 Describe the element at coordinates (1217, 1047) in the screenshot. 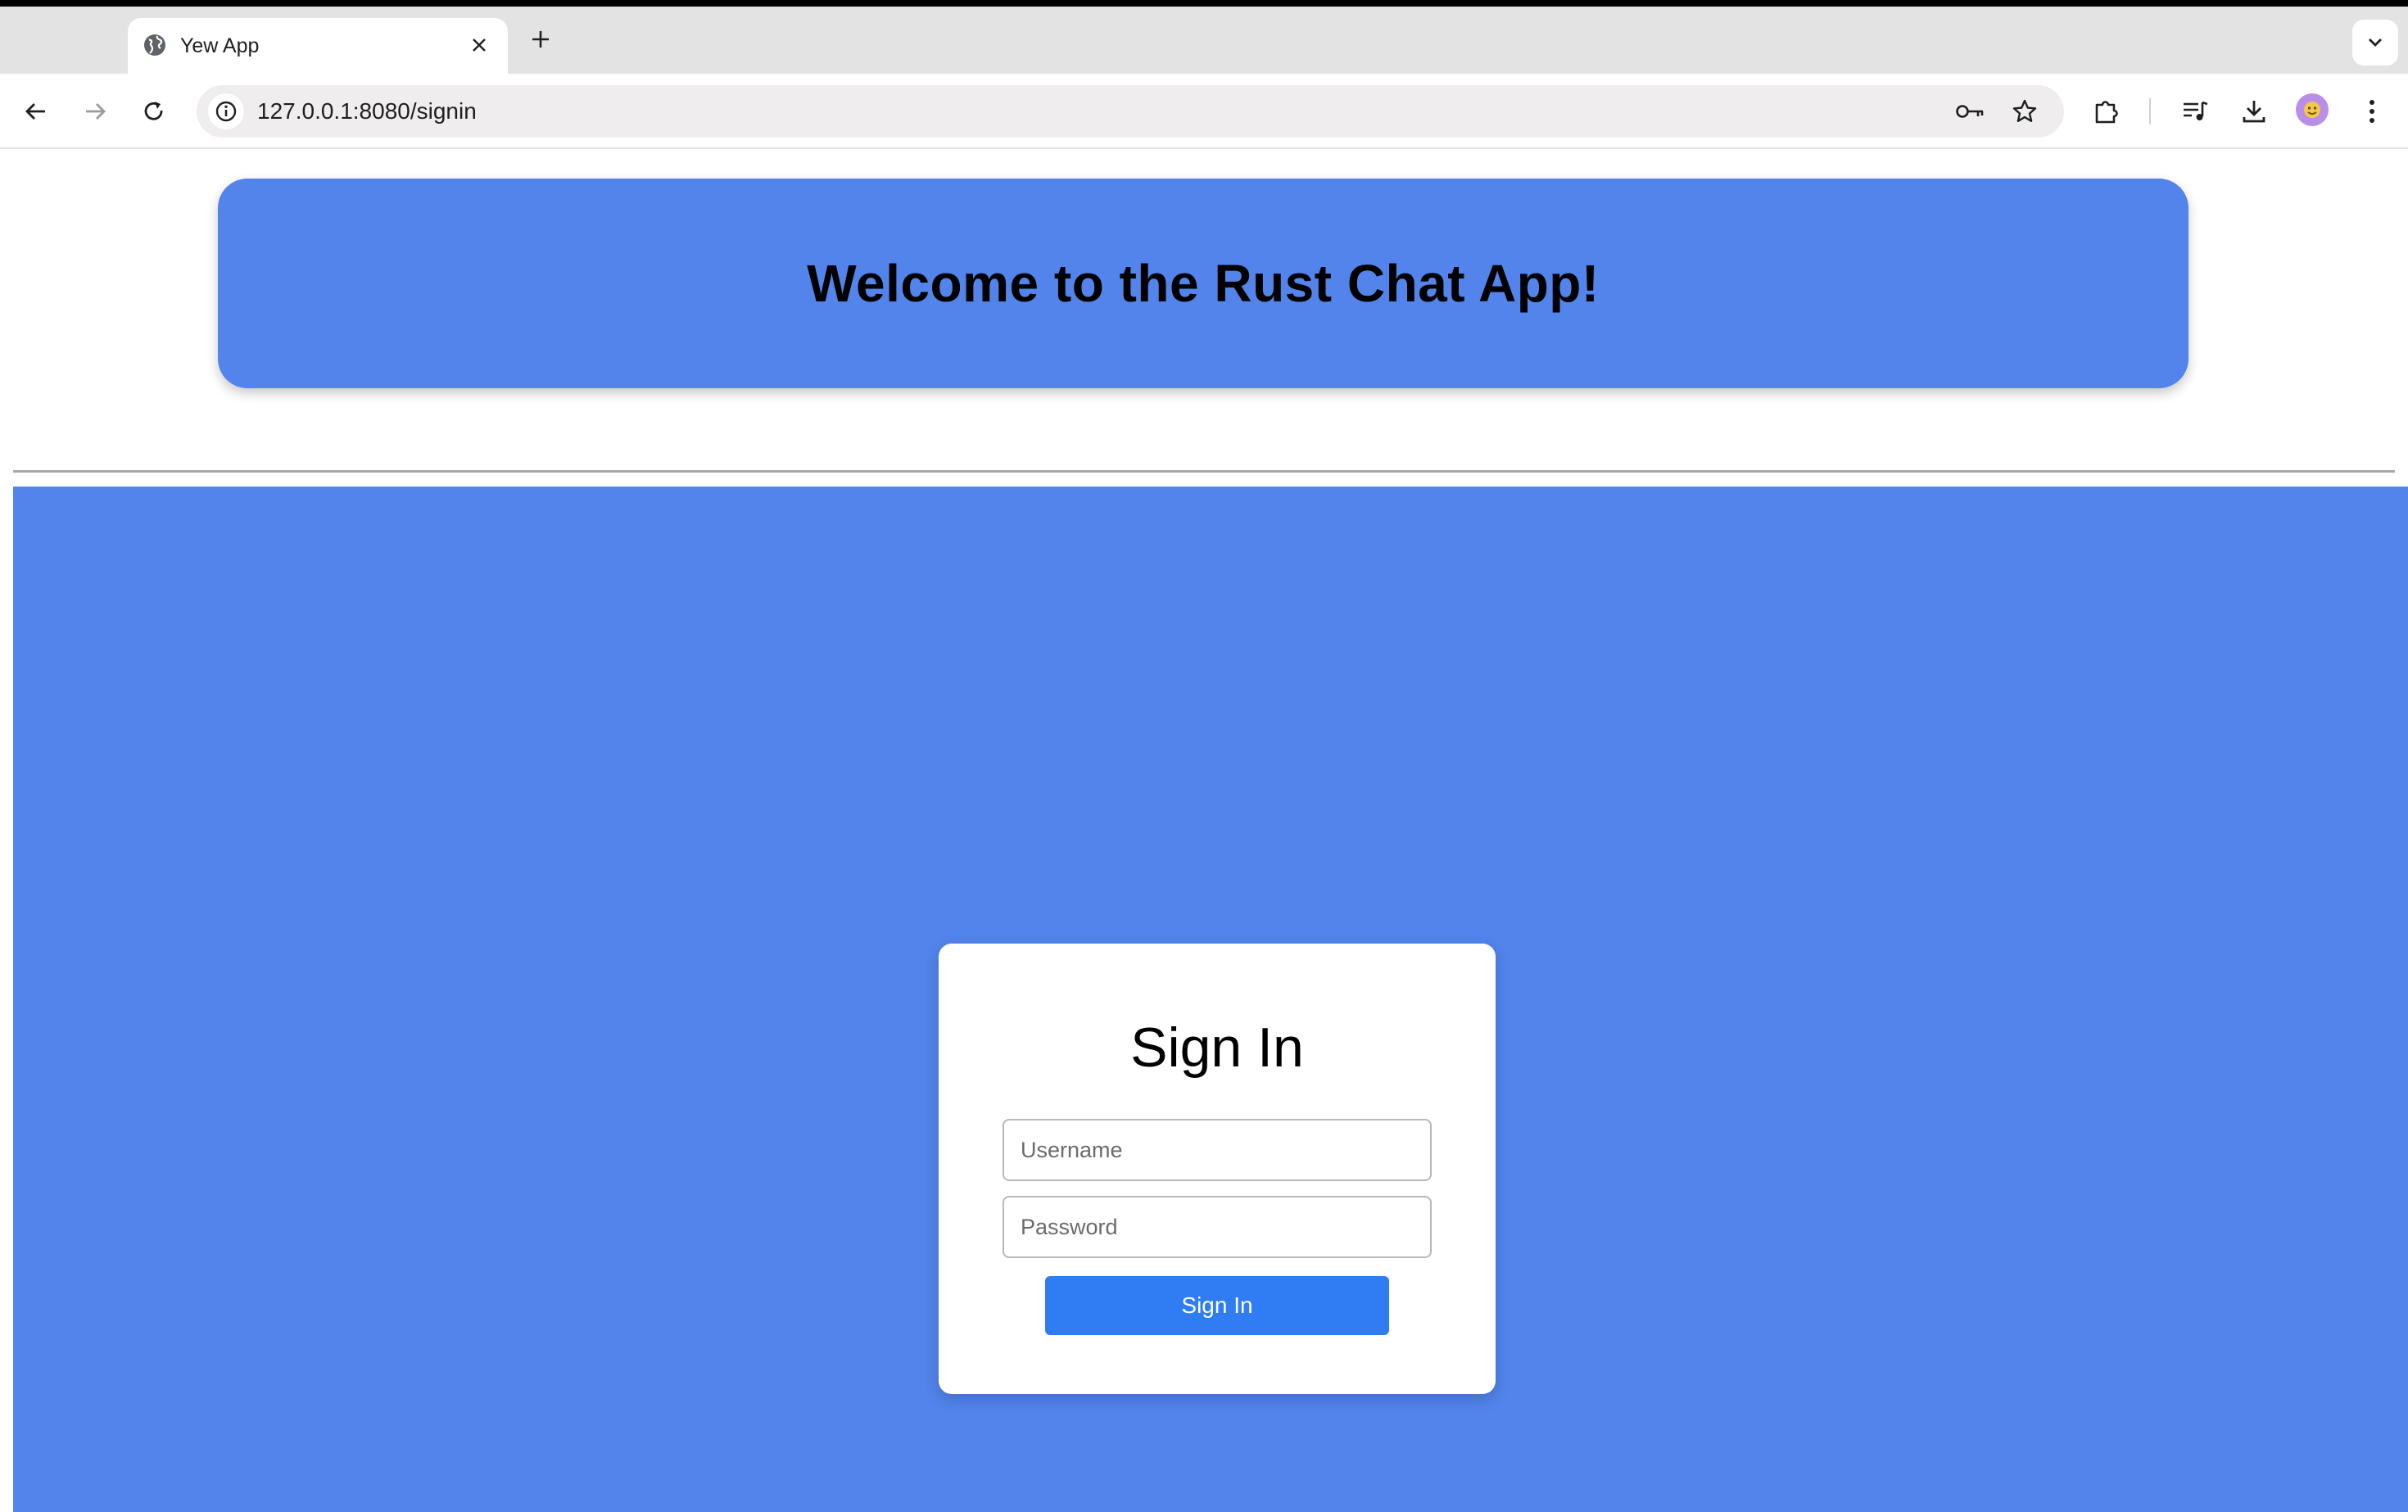

I see `signin-title: Sign In` at that location.